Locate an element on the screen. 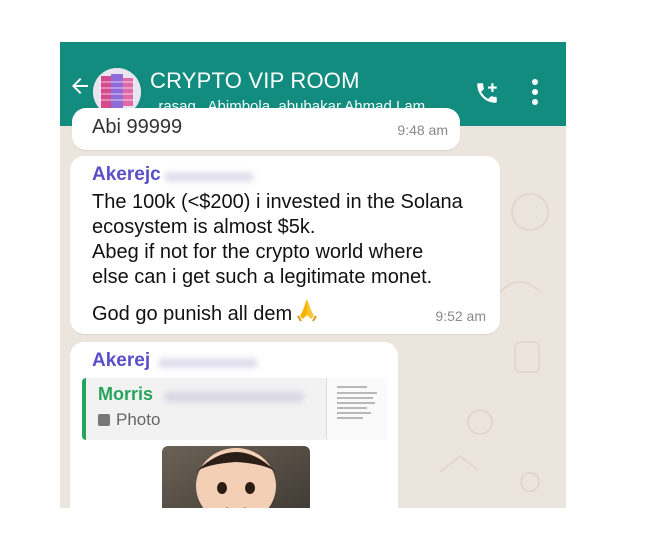 Image resolution: width=658 pixels, height=551 pixels. folded-hands-emoji is located at coordinates (307, 310).